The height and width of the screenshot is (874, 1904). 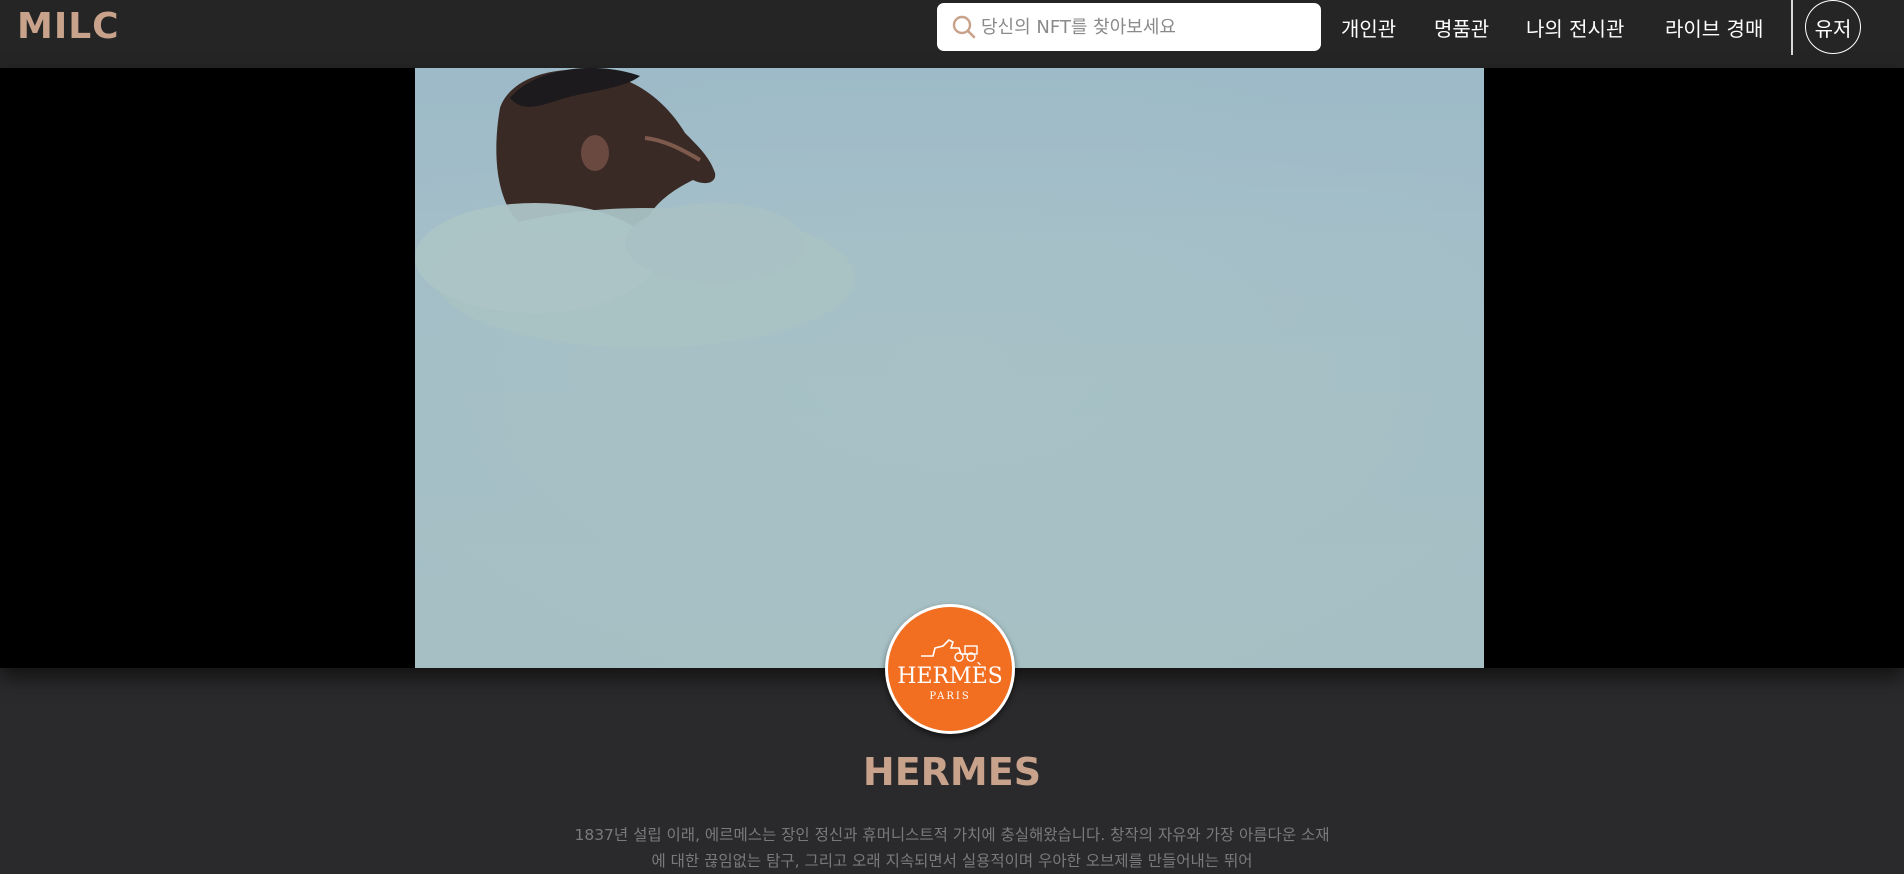 What do you see at coordinates (950, 676) in the screenshot?
I see `brand-logo-wordmark: HERMÈS` at bounding box center [950, 676].